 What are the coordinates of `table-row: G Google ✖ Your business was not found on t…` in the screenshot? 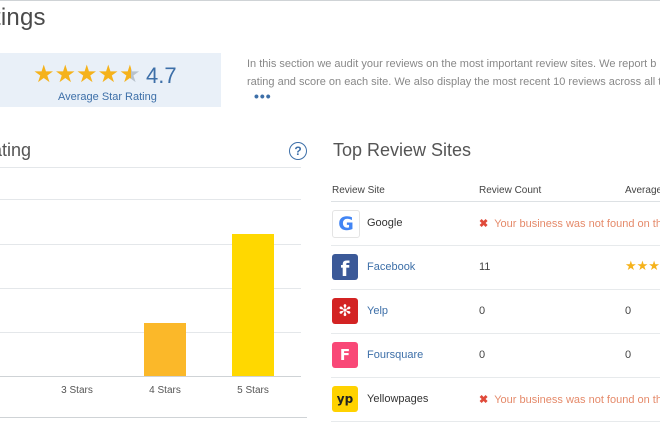 It's located at (495, 224).